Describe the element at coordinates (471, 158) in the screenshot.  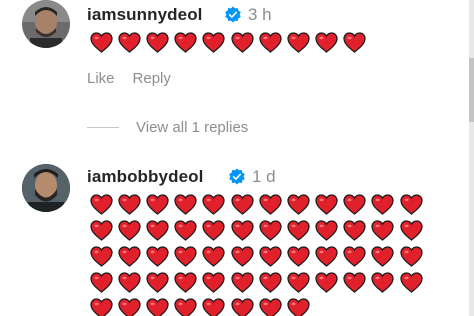
I see `scrollbar-track` at that location.